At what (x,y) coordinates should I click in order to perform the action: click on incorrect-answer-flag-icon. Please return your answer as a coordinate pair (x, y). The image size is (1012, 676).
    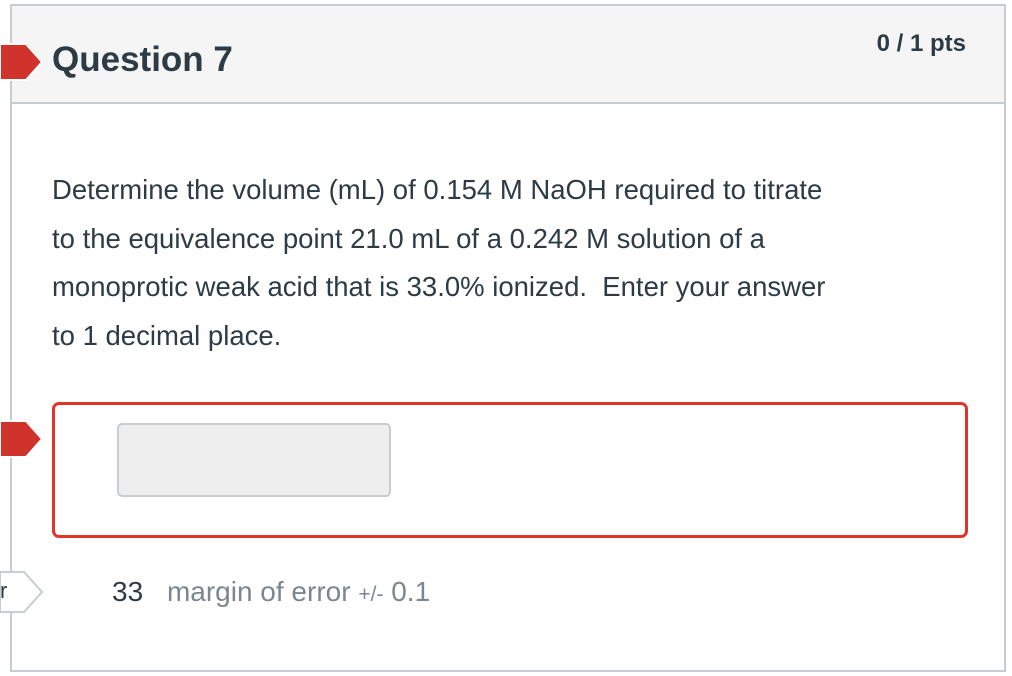
    Looking at the image, I should click on (22, 439).